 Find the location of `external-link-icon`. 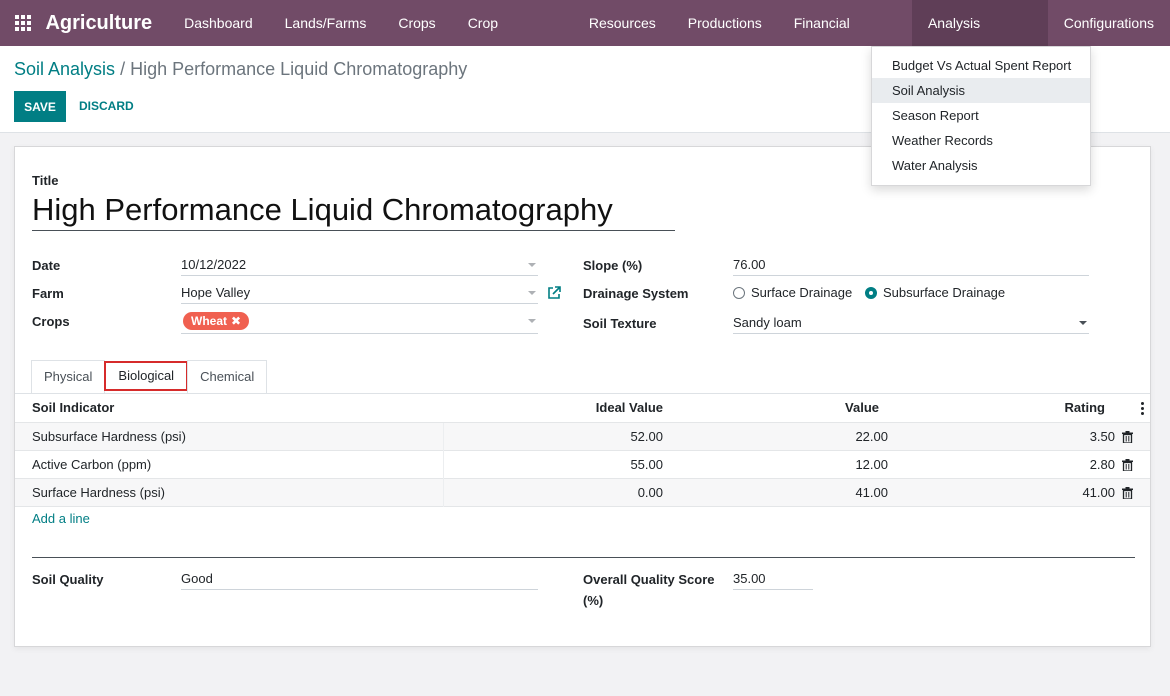

external-link-icon is located at coordinates (554, 293).